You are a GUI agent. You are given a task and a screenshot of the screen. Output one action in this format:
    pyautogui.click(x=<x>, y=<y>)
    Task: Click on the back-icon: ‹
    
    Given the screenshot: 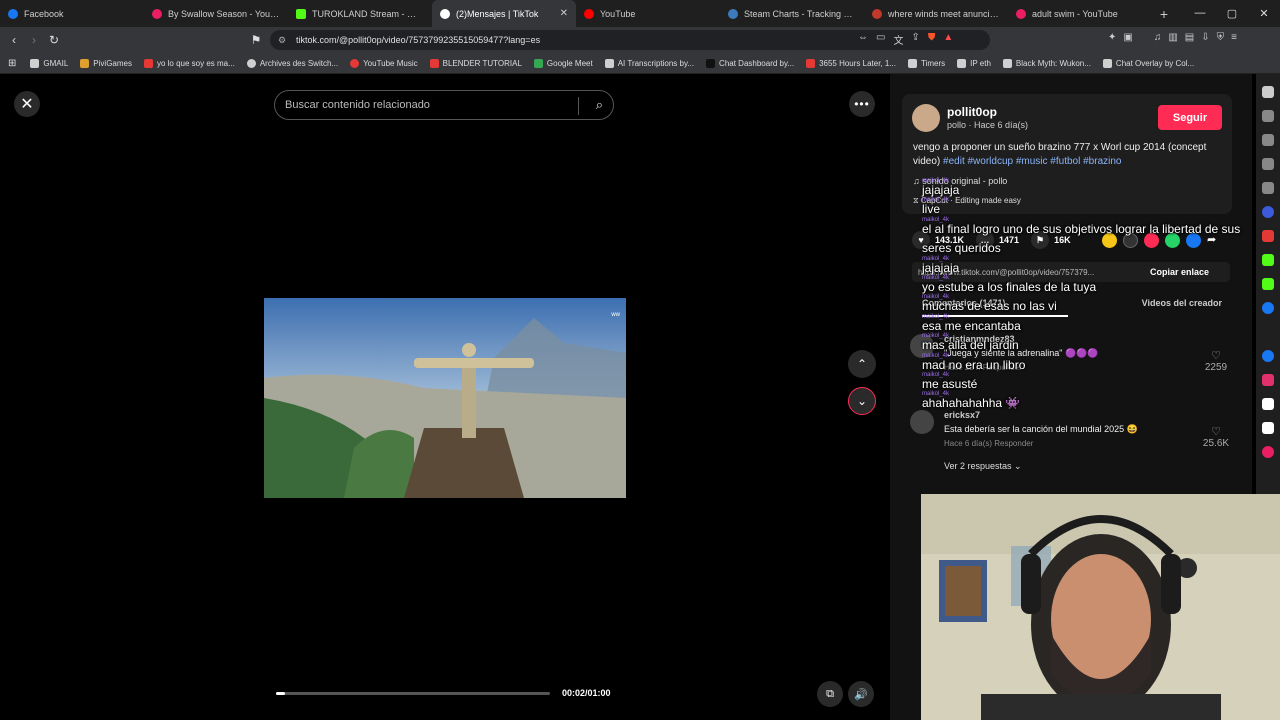 What is the action you would take?
    pyautogui.click(x=14, y=40)
    